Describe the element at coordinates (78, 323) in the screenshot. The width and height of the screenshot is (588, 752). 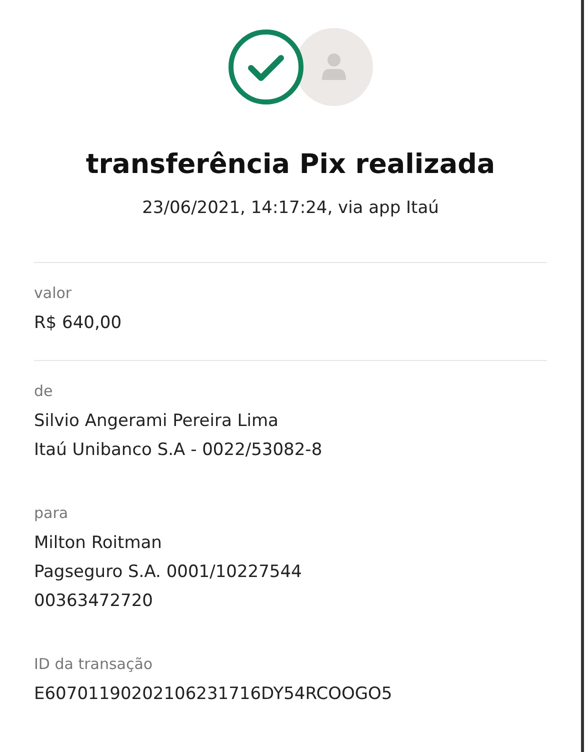
I see `field-value: R$ 640,00` at that location.